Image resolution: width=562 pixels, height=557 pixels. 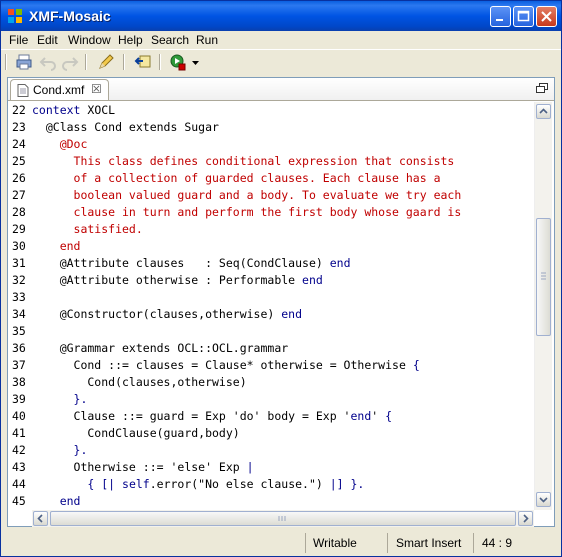 What do you see at coordinates (19, 297) in the screenshot?
I see `line-number: 33` at bounding box center [19, 297].